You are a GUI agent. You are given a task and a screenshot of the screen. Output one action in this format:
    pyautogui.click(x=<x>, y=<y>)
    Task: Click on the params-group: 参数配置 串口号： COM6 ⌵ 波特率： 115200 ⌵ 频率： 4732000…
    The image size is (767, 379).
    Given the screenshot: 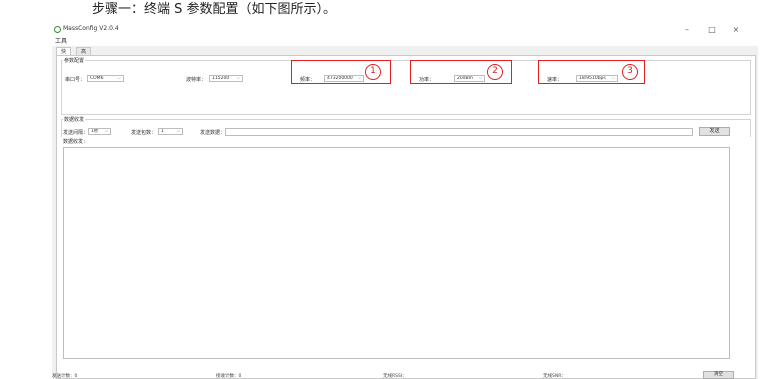 What is the action you would take?
    pyautogui.click(x=406, y=86)
    